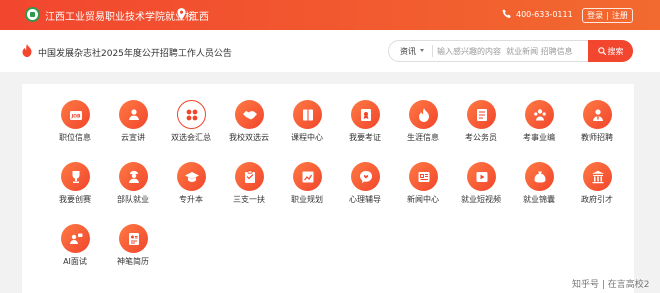 The width and height of the screenshot is (660, 293). Describe the element at coordinates (539, 114) in the screenshot. I see `team-icon` at that location.